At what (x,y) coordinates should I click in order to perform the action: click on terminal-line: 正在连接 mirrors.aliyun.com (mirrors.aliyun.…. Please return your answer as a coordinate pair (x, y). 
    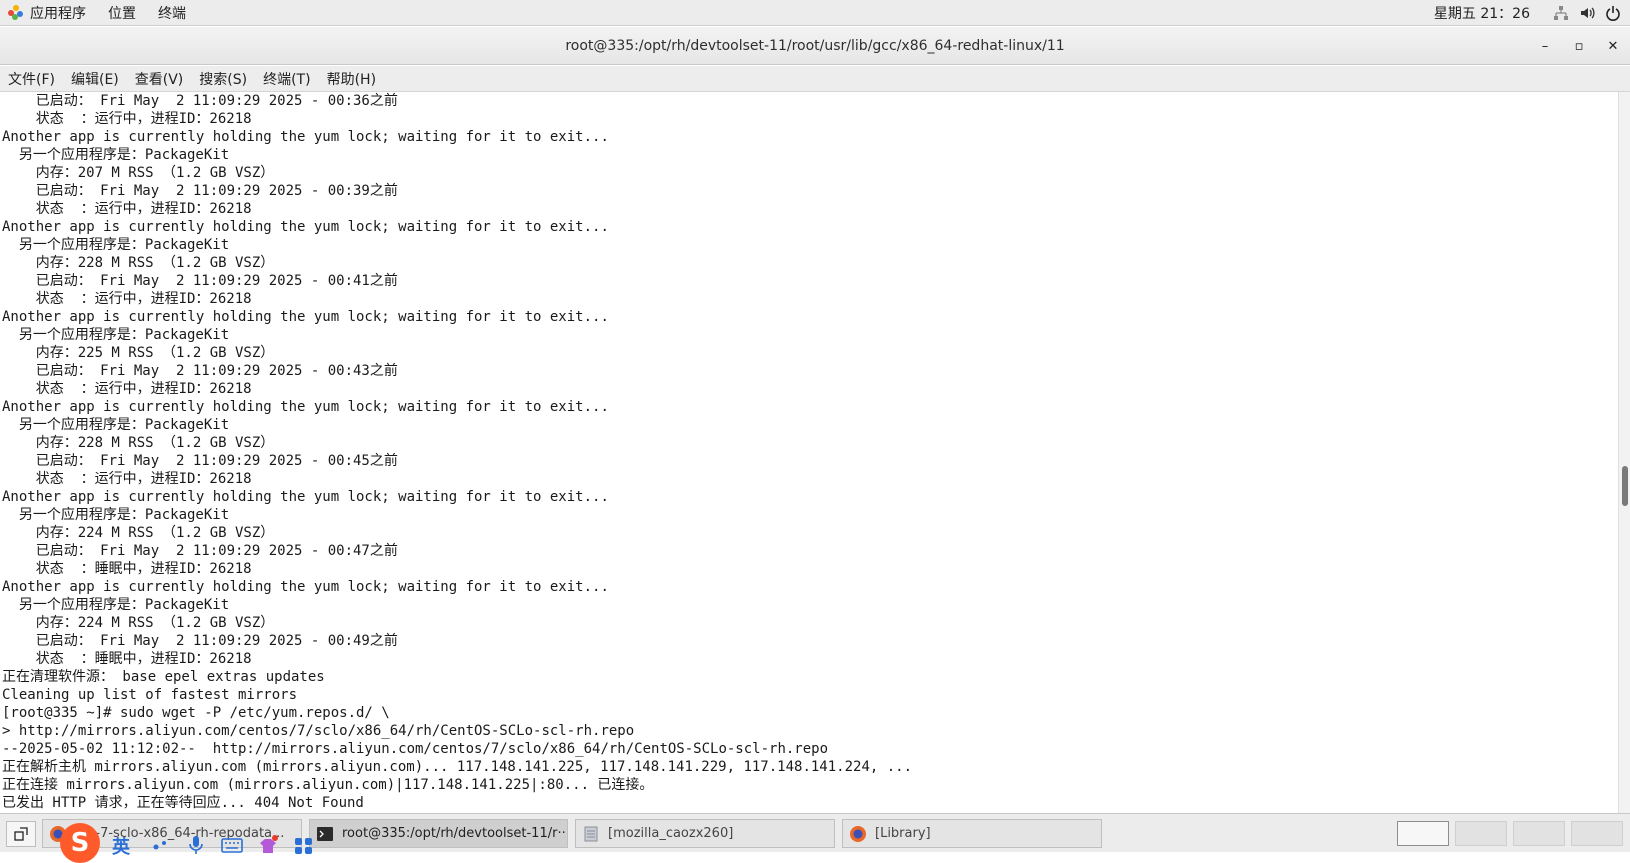
    Looking at the image, I should click on (328, 785).